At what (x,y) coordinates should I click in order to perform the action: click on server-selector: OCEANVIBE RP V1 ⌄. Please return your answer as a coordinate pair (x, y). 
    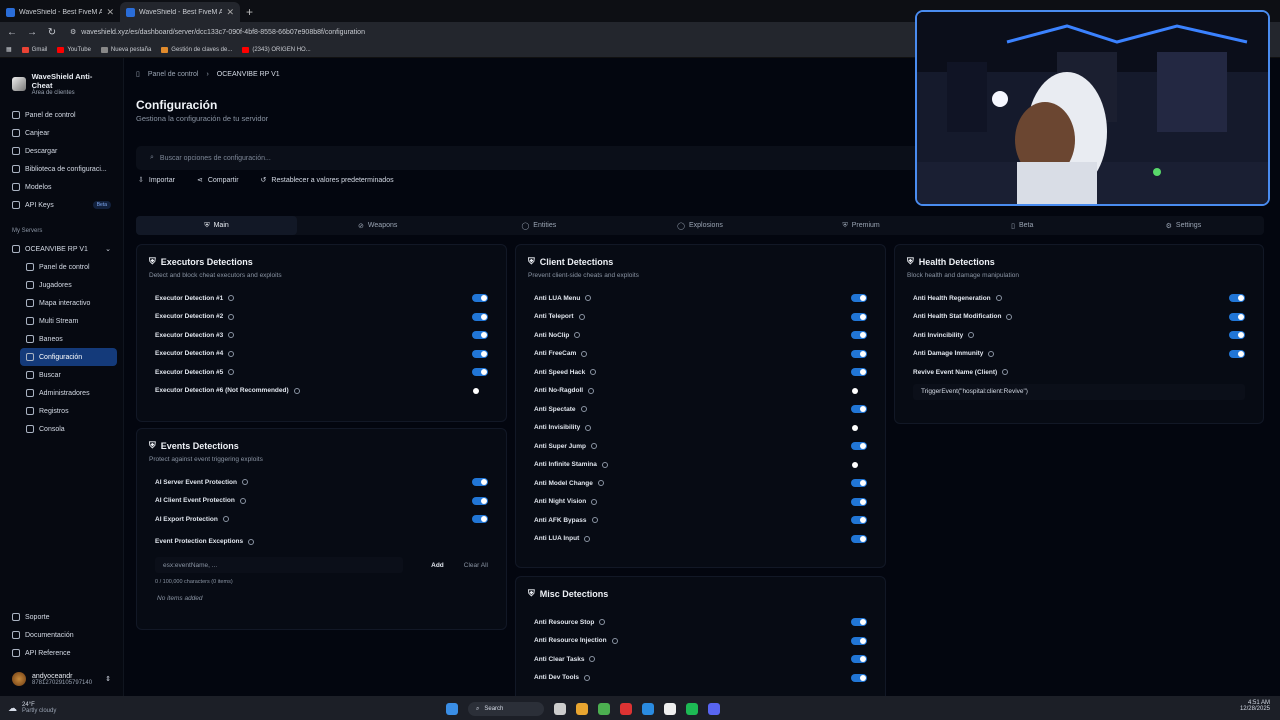
    Looking at the image, I should click on (61, 249).